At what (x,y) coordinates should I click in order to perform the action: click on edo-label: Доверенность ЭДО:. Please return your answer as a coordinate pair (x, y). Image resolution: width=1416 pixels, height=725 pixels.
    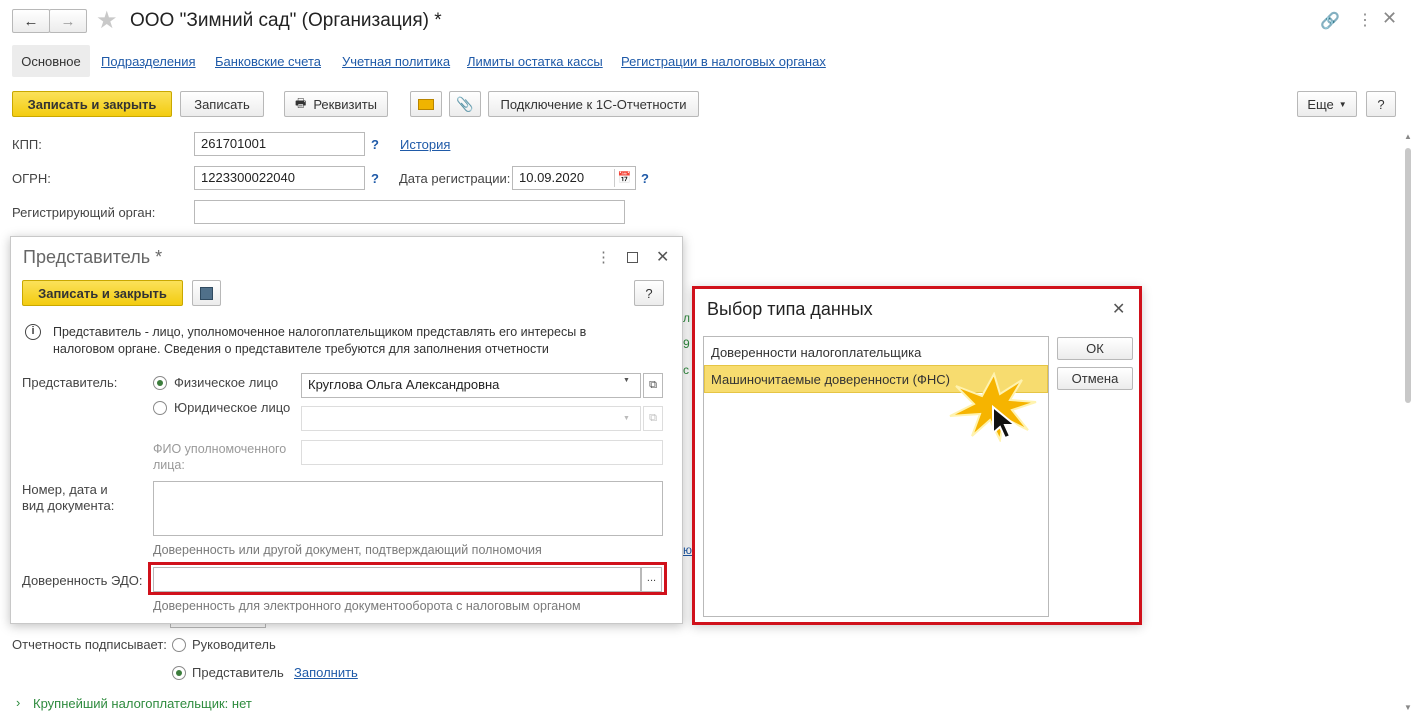
    Looking at the image, I should click on (82, 580).